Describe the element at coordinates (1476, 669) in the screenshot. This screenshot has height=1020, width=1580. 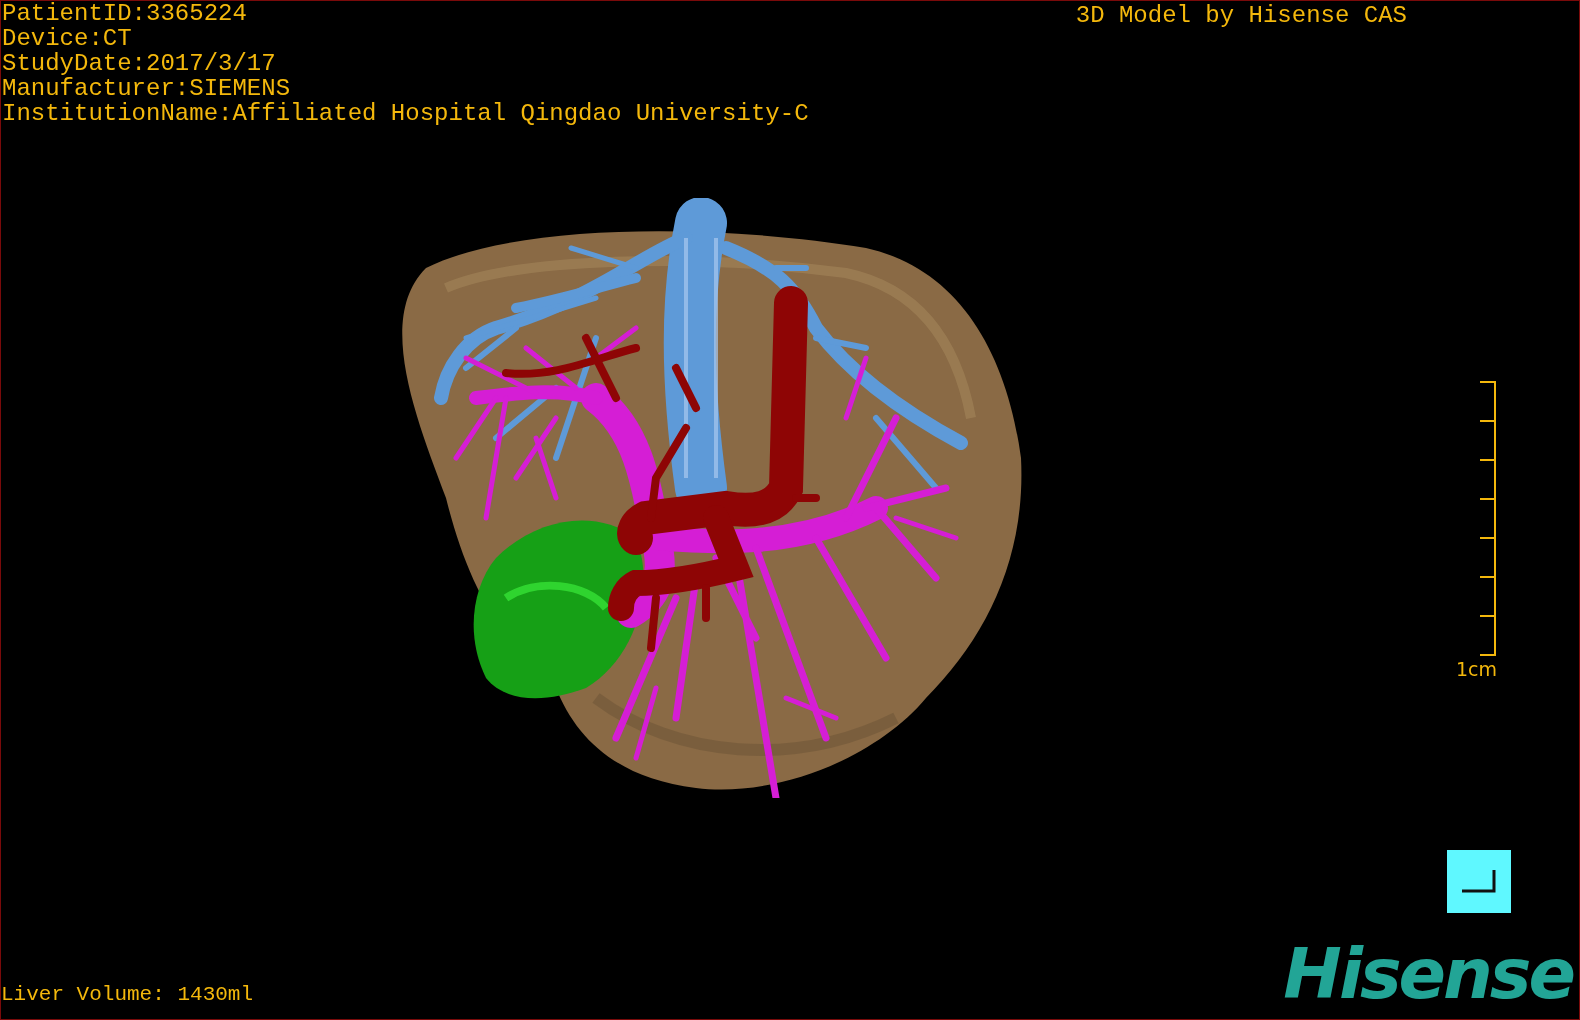
I see `scale-label: 1cm` at that location.